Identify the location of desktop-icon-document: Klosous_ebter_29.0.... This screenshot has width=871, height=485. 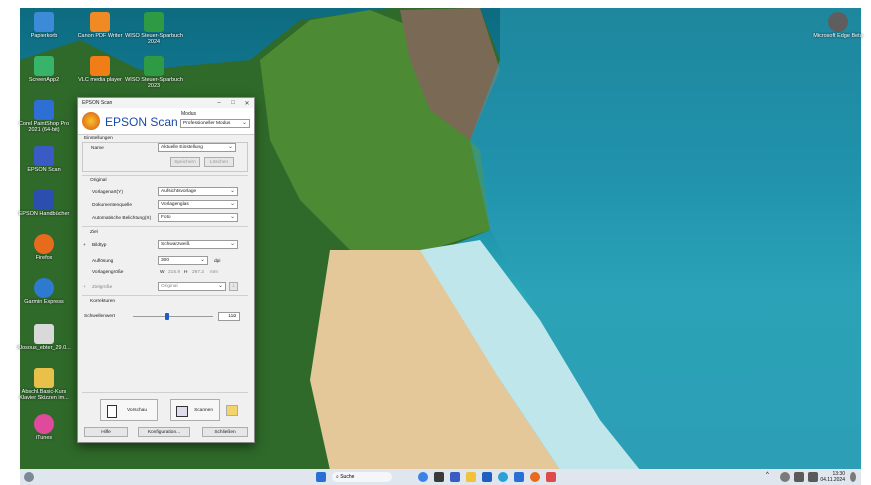
(44, 337).